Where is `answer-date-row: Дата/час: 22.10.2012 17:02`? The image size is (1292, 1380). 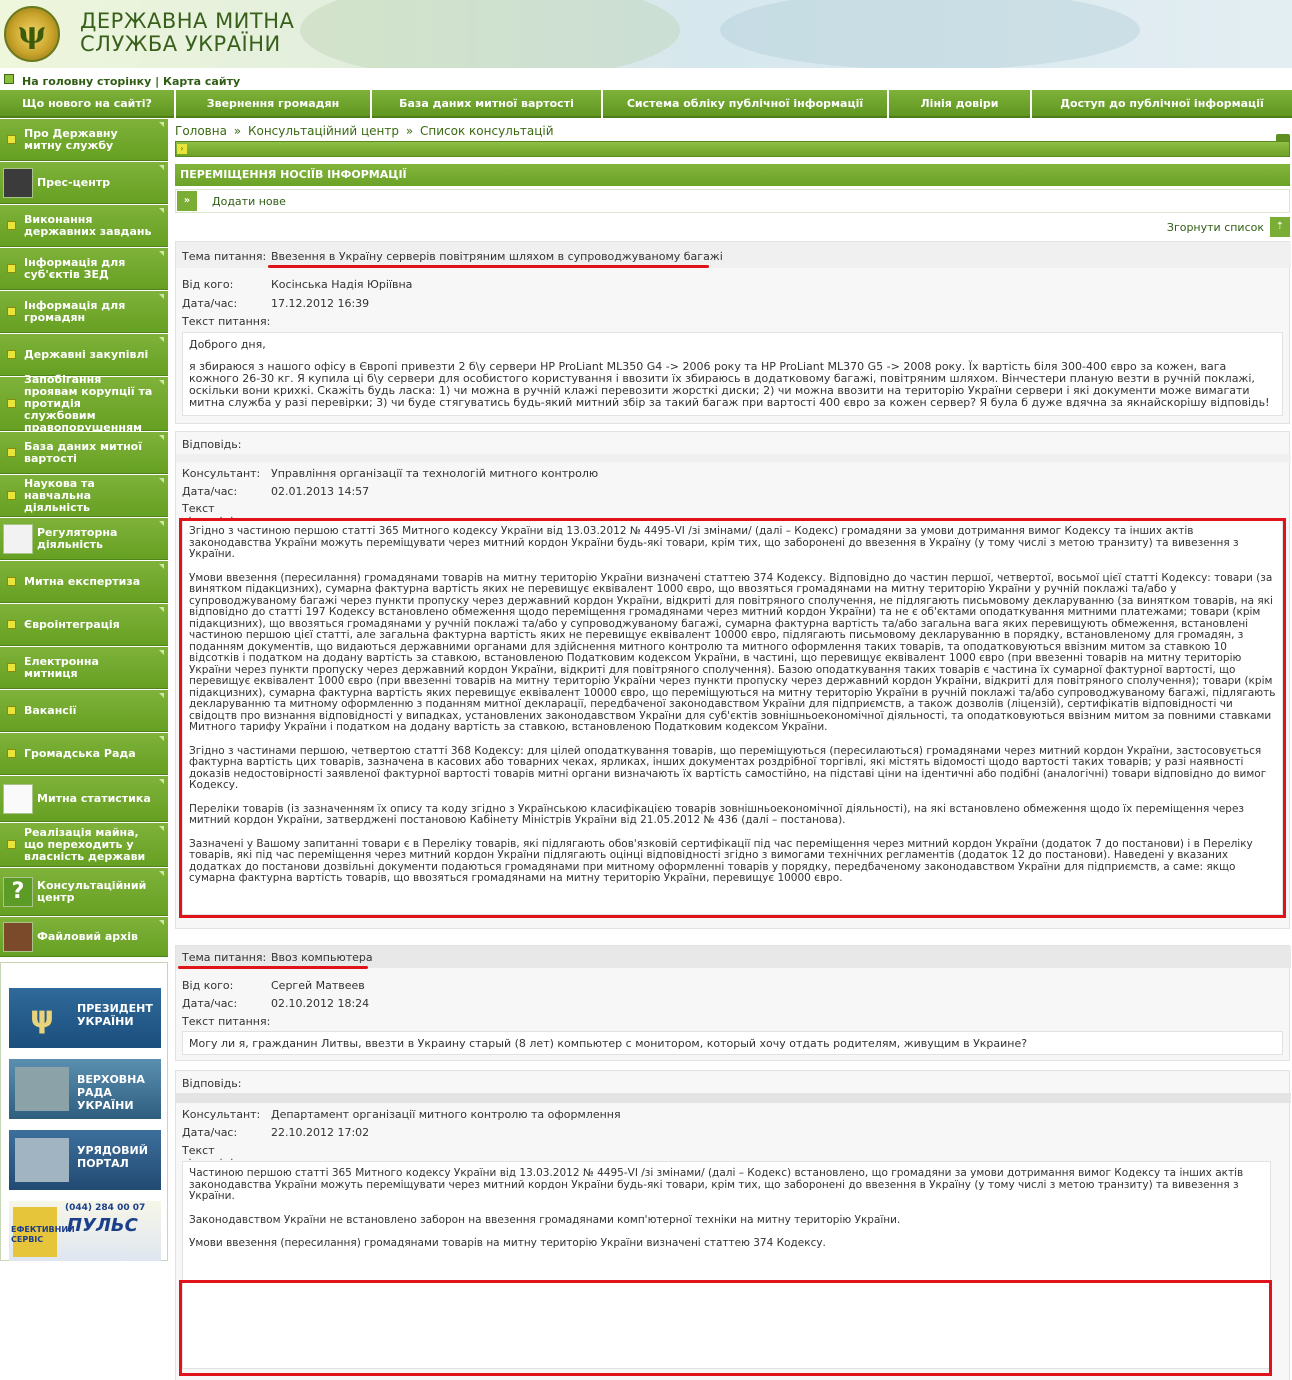 answer-date-row: Дата/час: 22.10.2012 17:02 is located at coordinates (275, 1132).